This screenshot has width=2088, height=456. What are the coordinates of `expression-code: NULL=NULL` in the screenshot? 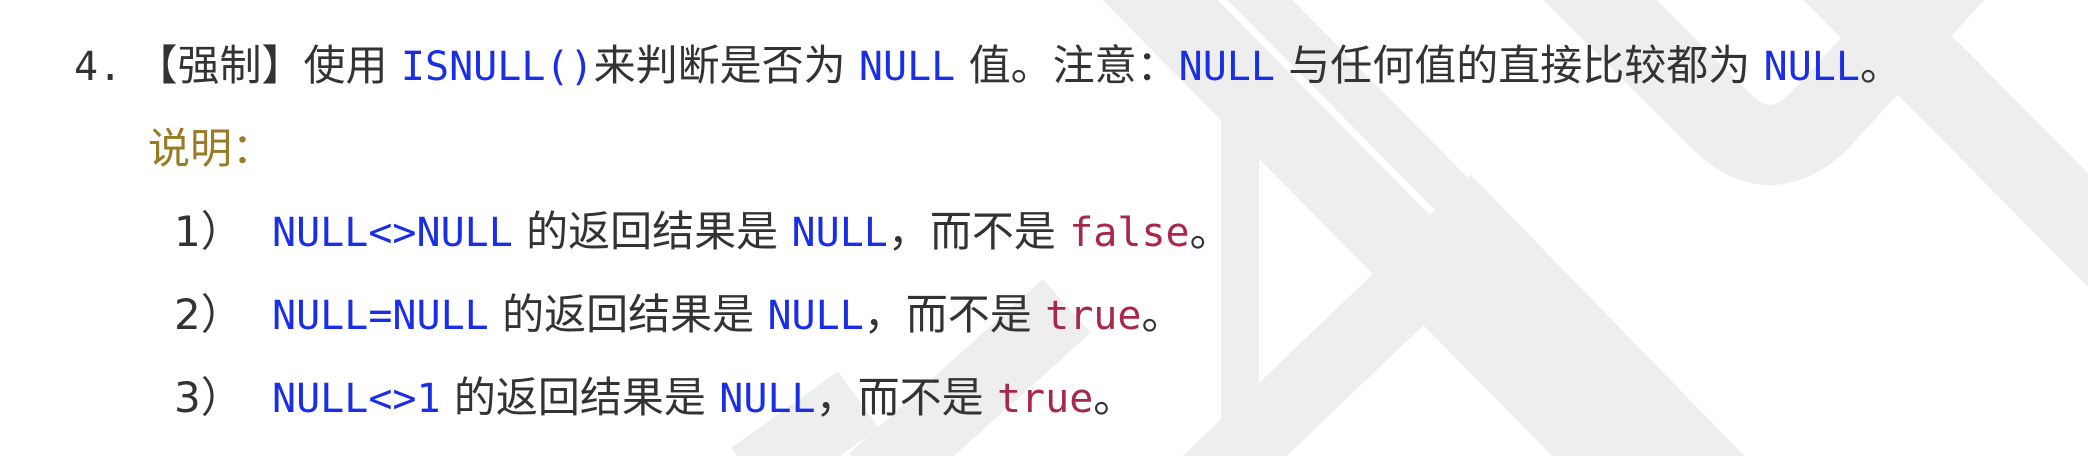 It's located at (380, 316).